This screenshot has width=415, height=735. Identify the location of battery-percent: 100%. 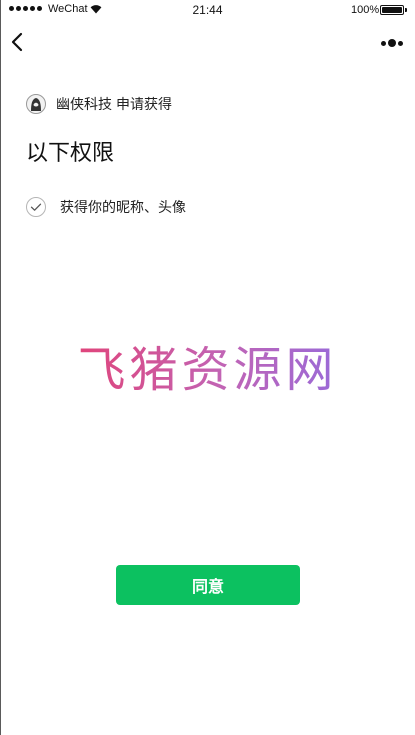
(365, 10).